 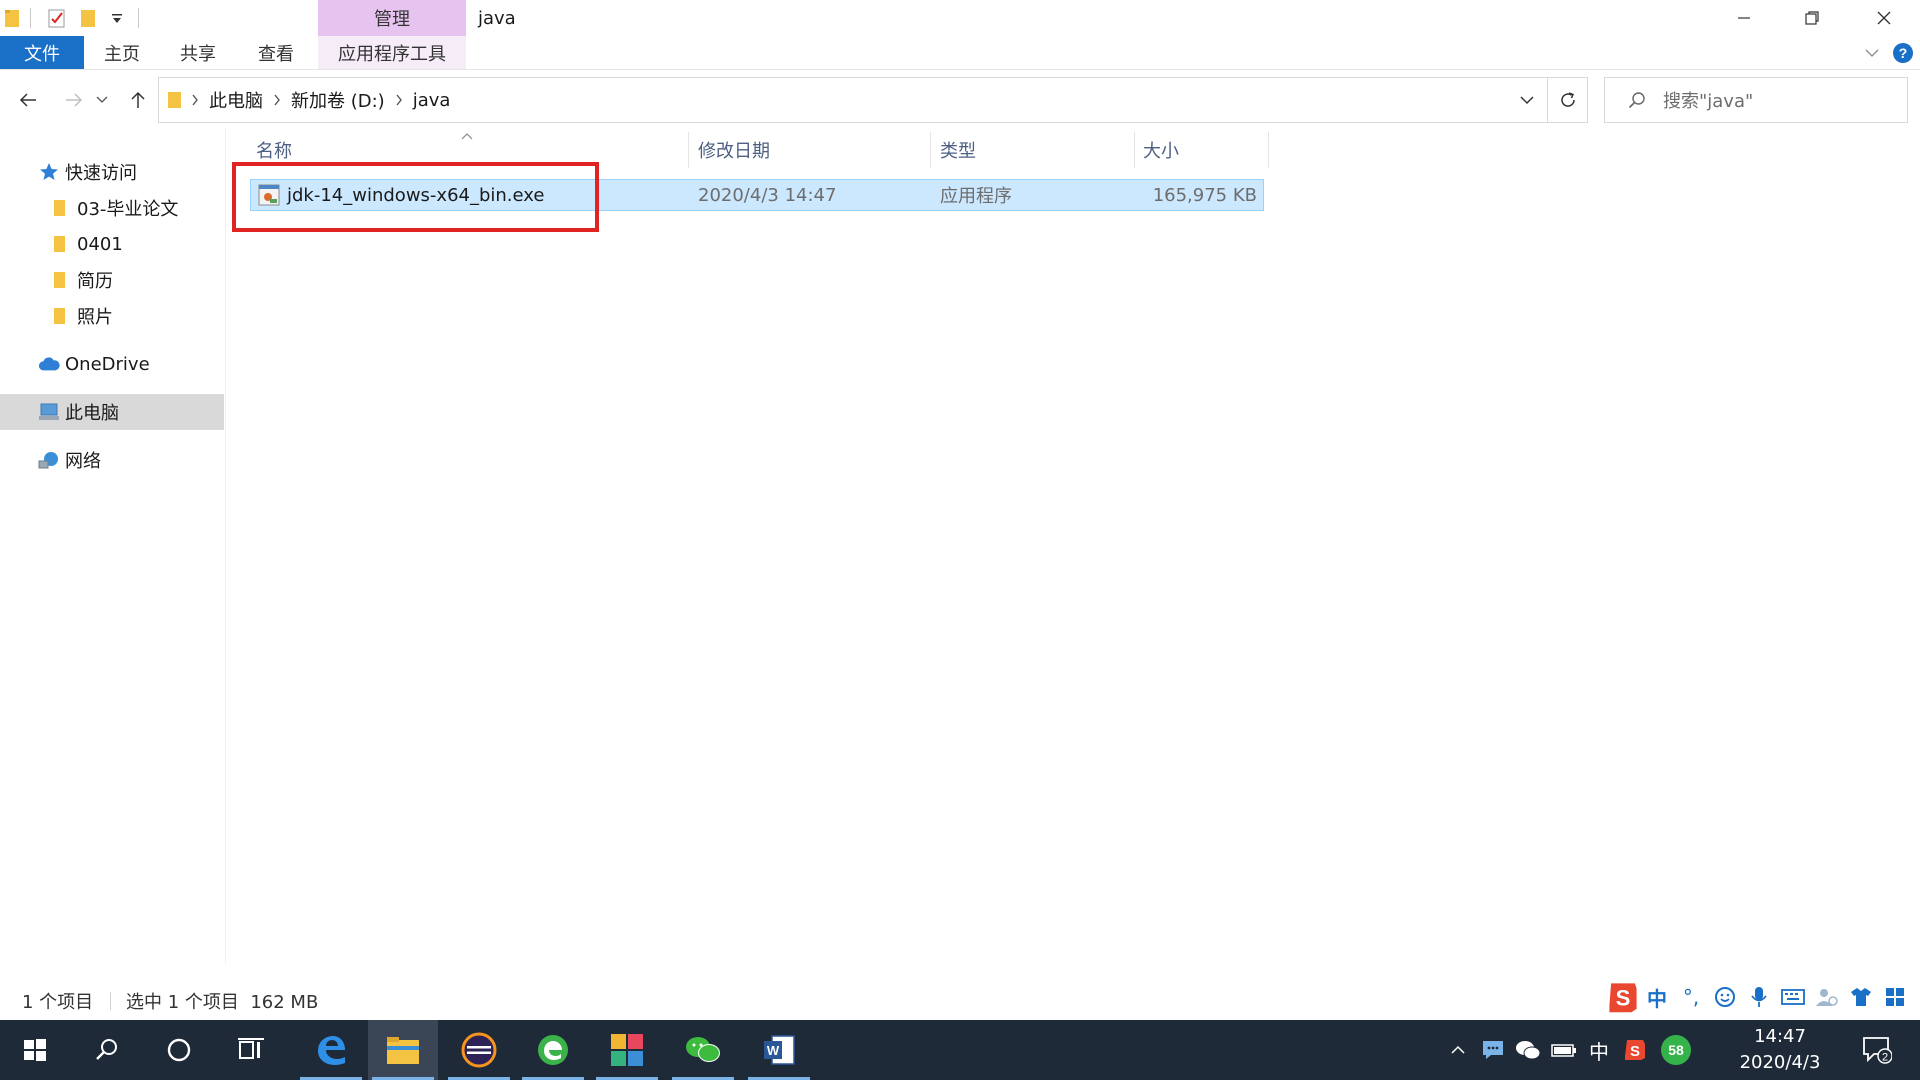 What do you see at coordinates (58, 1002) in the screenshot?
I see `item-count: 1 个项目` at bounding box center [58, 1002].